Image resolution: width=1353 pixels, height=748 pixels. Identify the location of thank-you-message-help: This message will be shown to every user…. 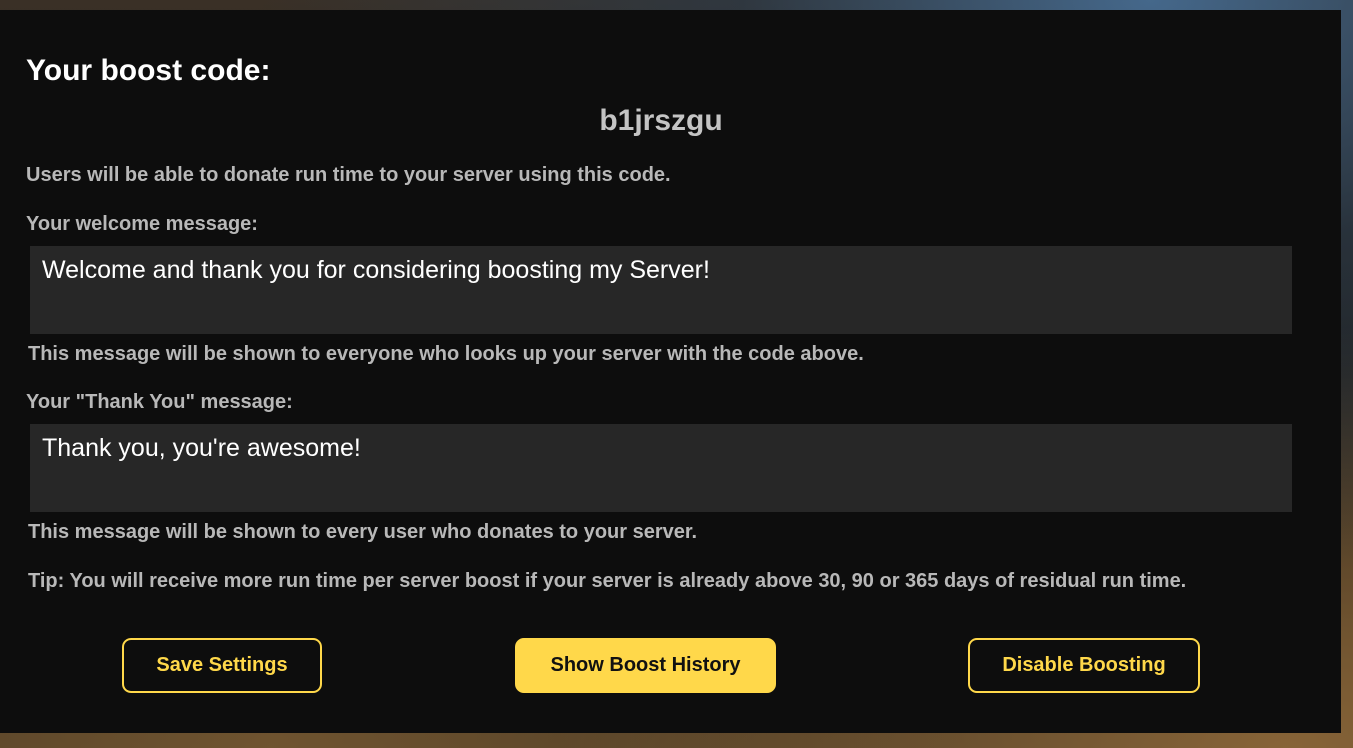
(363, 532).